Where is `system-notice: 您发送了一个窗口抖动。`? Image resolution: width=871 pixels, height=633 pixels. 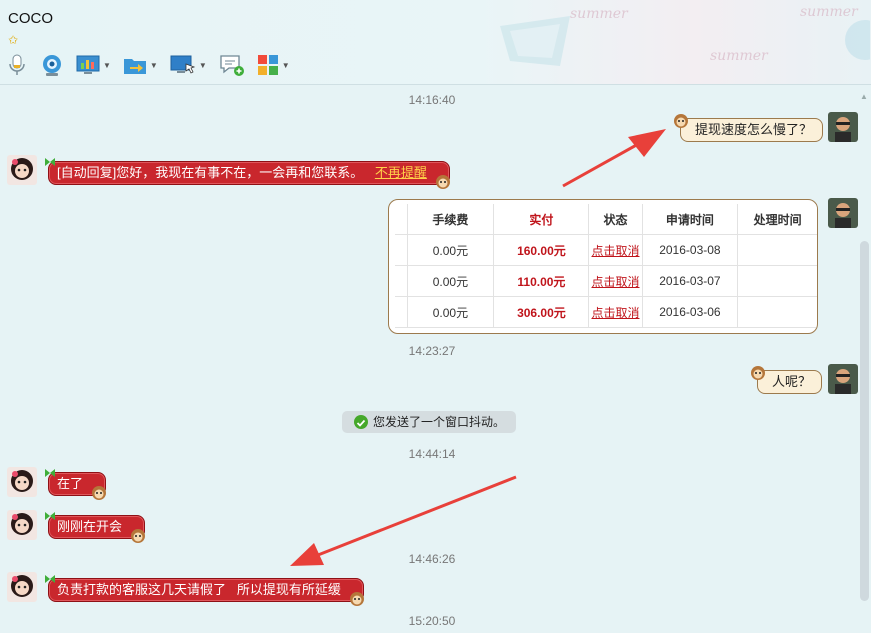 system-notice: 您发送了一个窗口抖动。 is located at coordinates (429, 422).